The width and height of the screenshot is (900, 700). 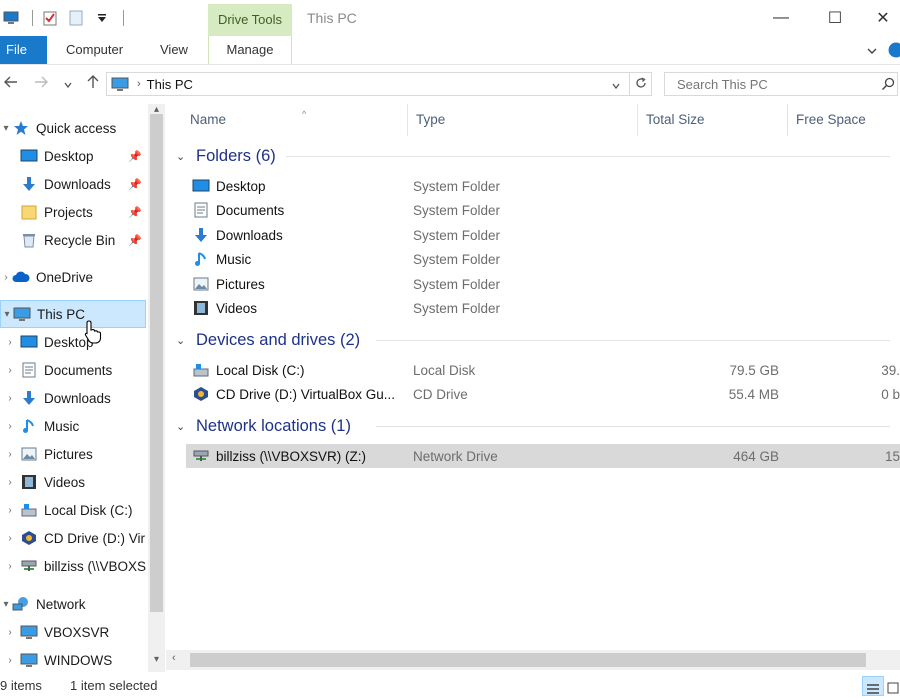 I want to click on content-horizontal-scrollbar: ‹, so click(x=533, y=660).